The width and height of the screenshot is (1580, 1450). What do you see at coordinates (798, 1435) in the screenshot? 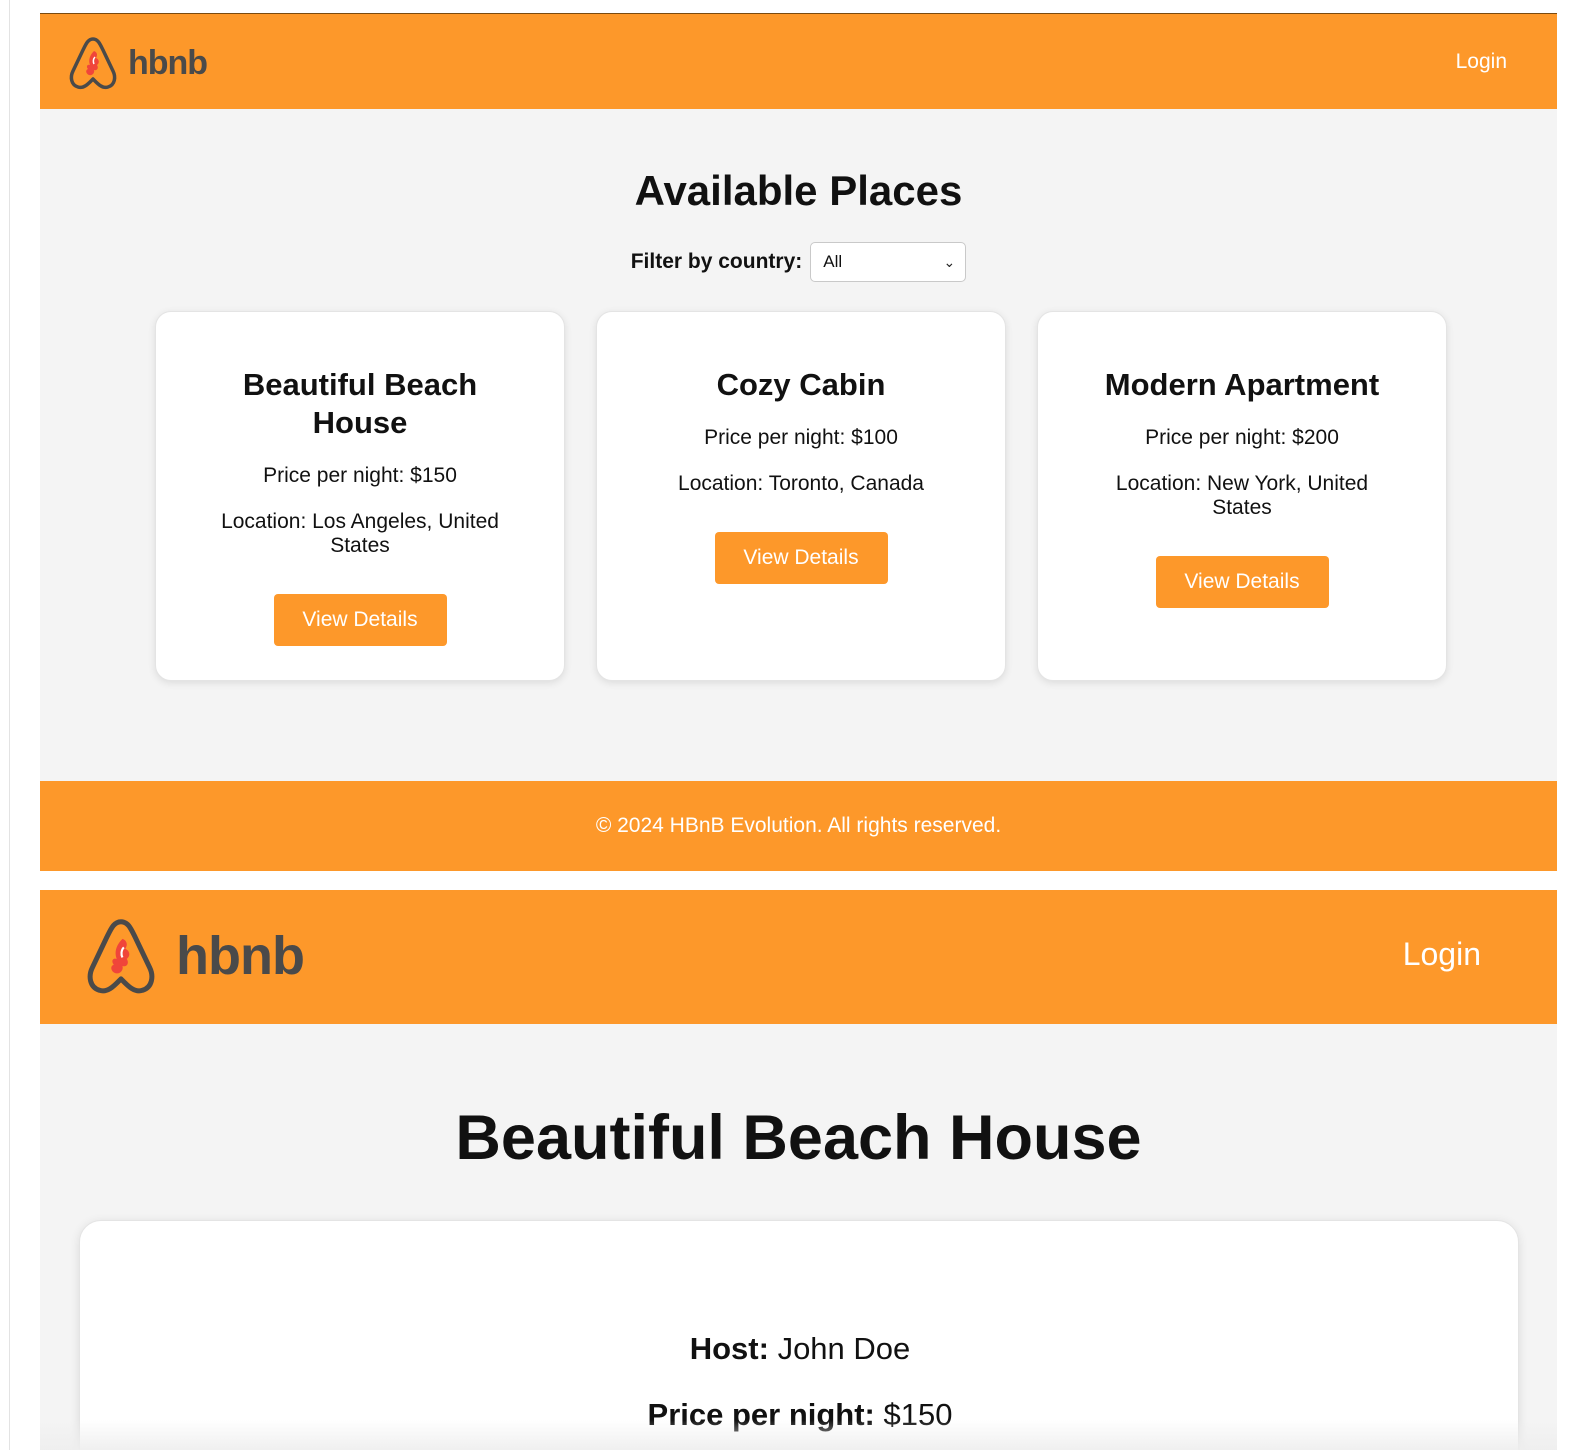
I see `bottom-fade` at bounding box center [798, 1435].